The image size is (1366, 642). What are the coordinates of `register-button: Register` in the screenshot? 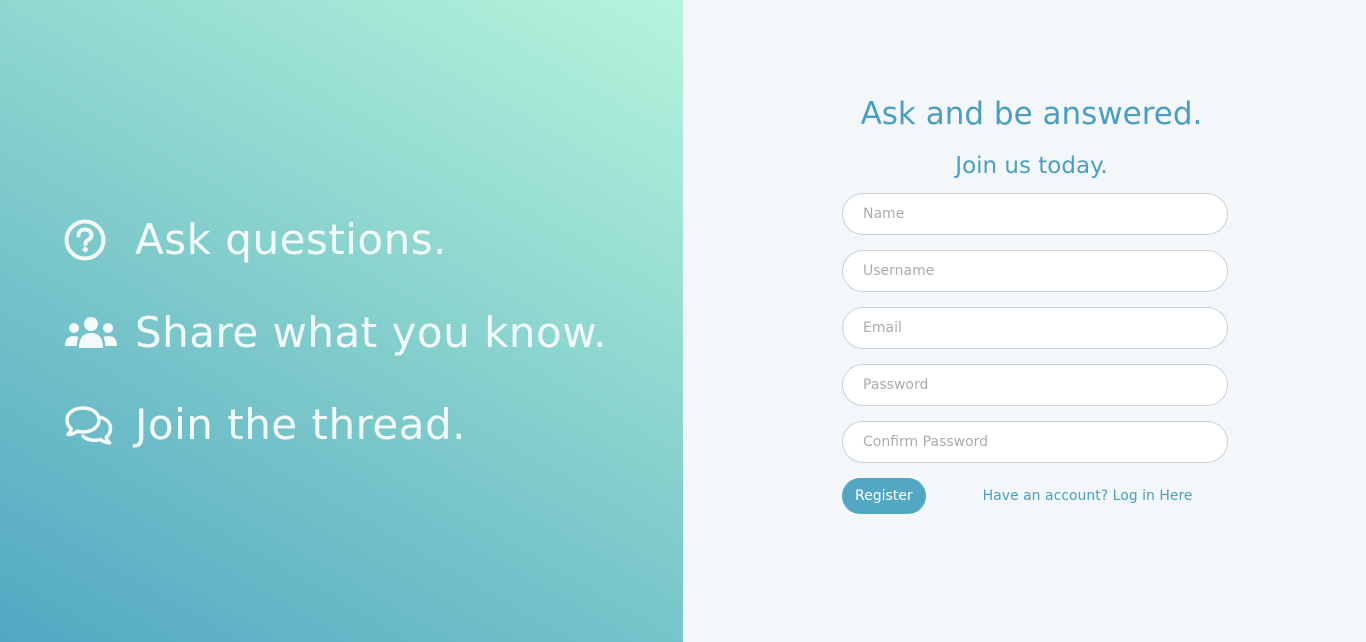 It's located at (884, 496).